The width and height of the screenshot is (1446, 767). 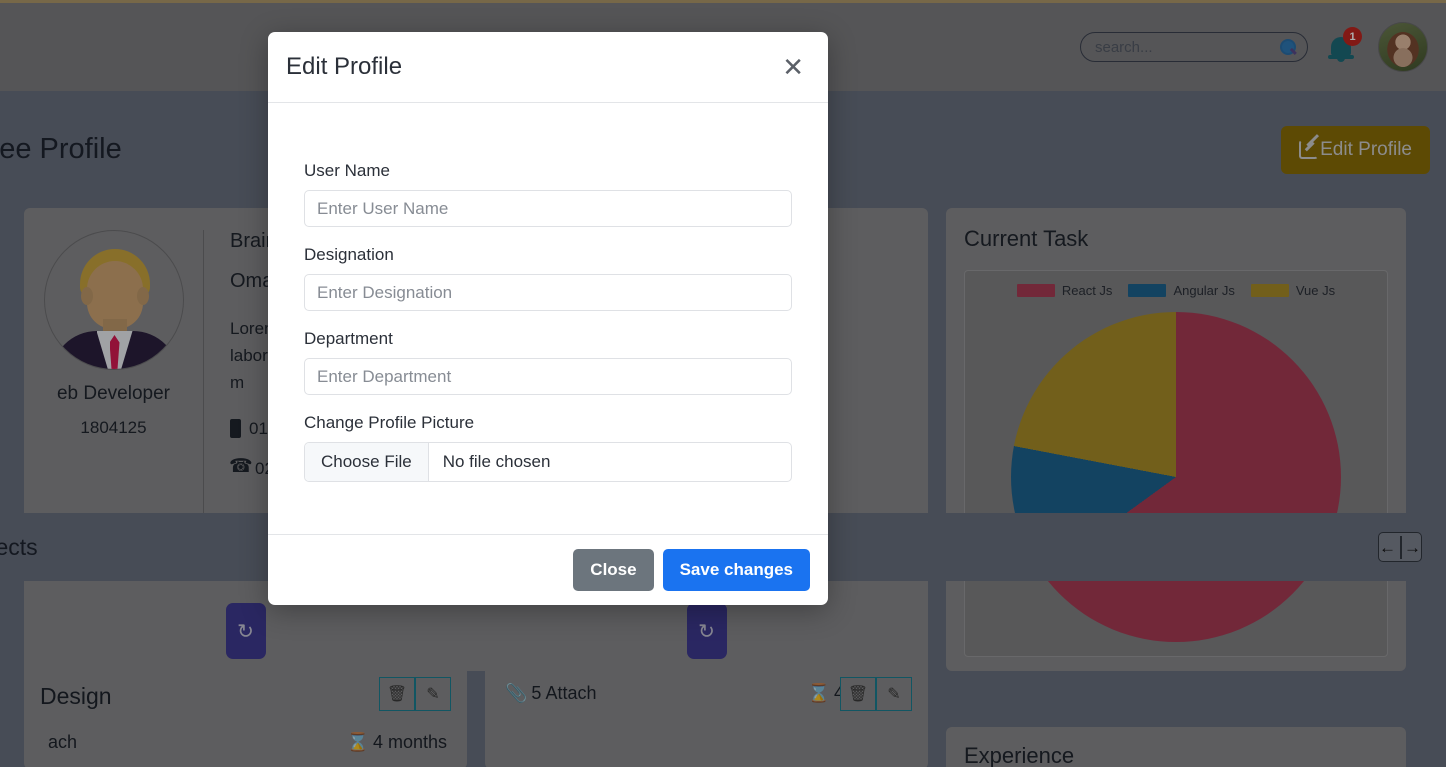 I want to click on legend-item: Angular Js, so click(x=1181, y=290).